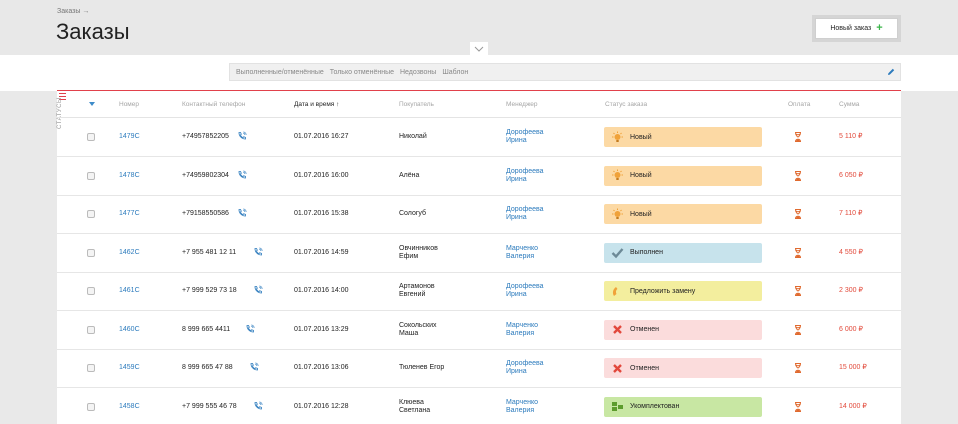  I want to click on order-number-link: 1477C, so click(129, 214).